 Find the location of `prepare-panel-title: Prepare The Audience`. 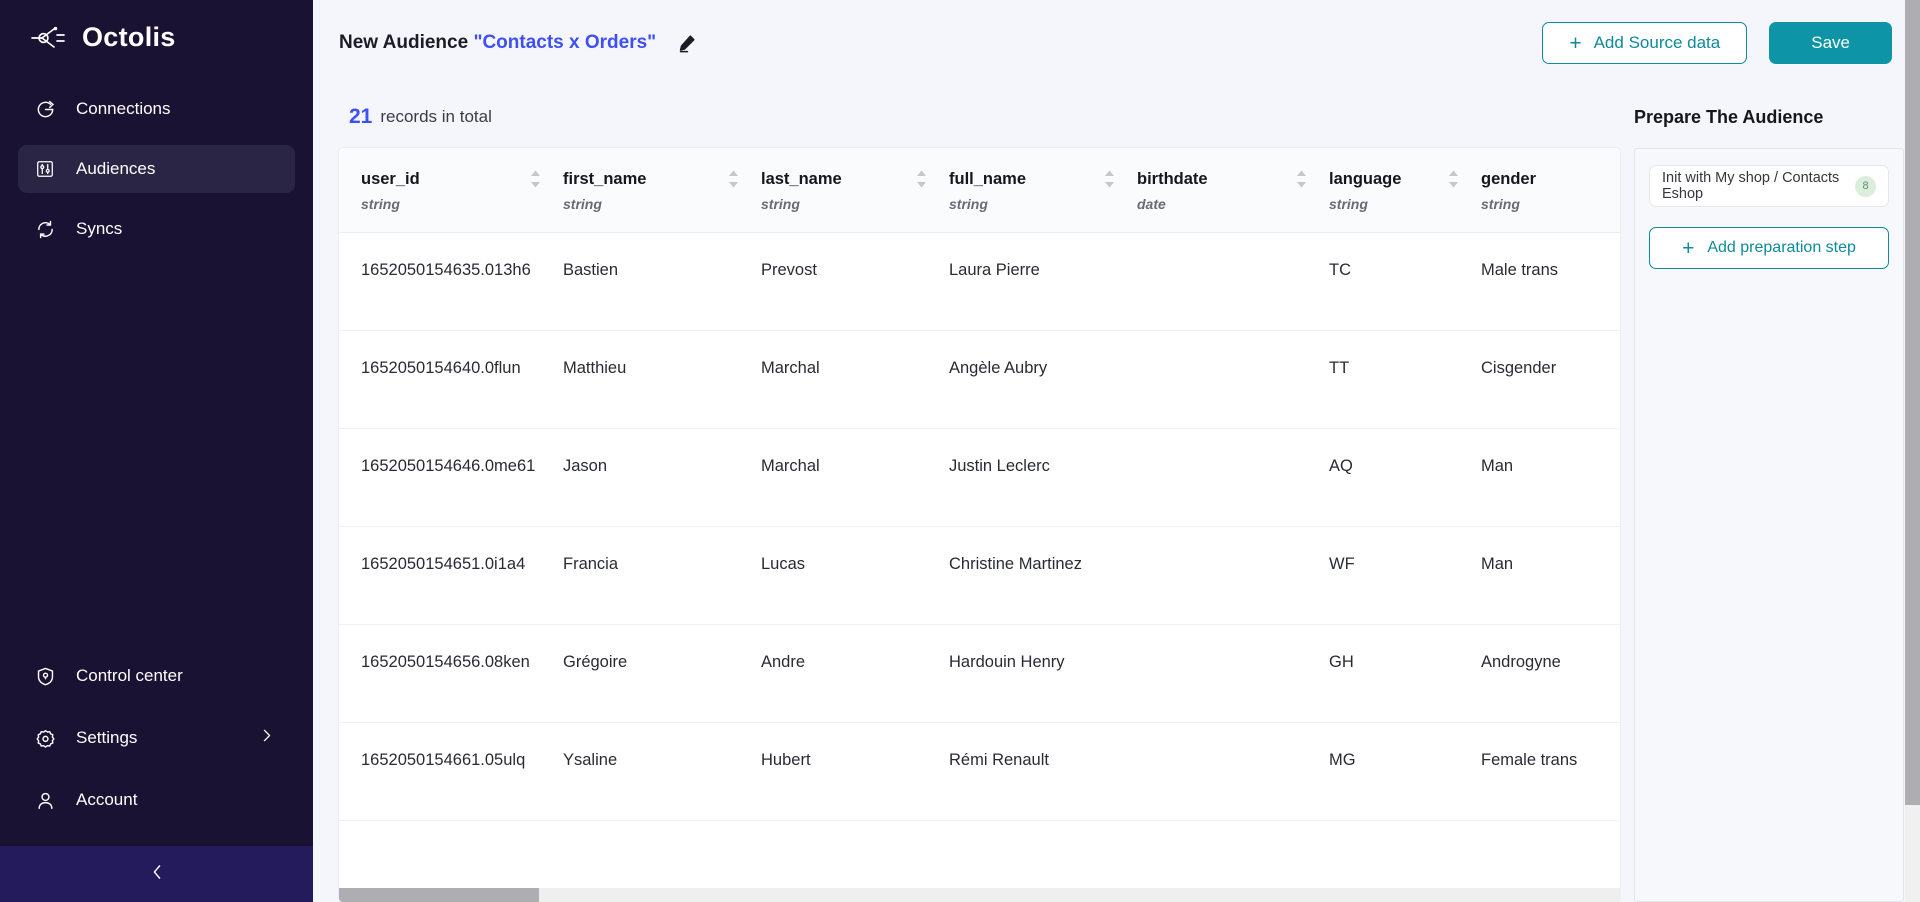

prepare-panel-title: Prepare The Audience is located at coordinates (1729, 116).